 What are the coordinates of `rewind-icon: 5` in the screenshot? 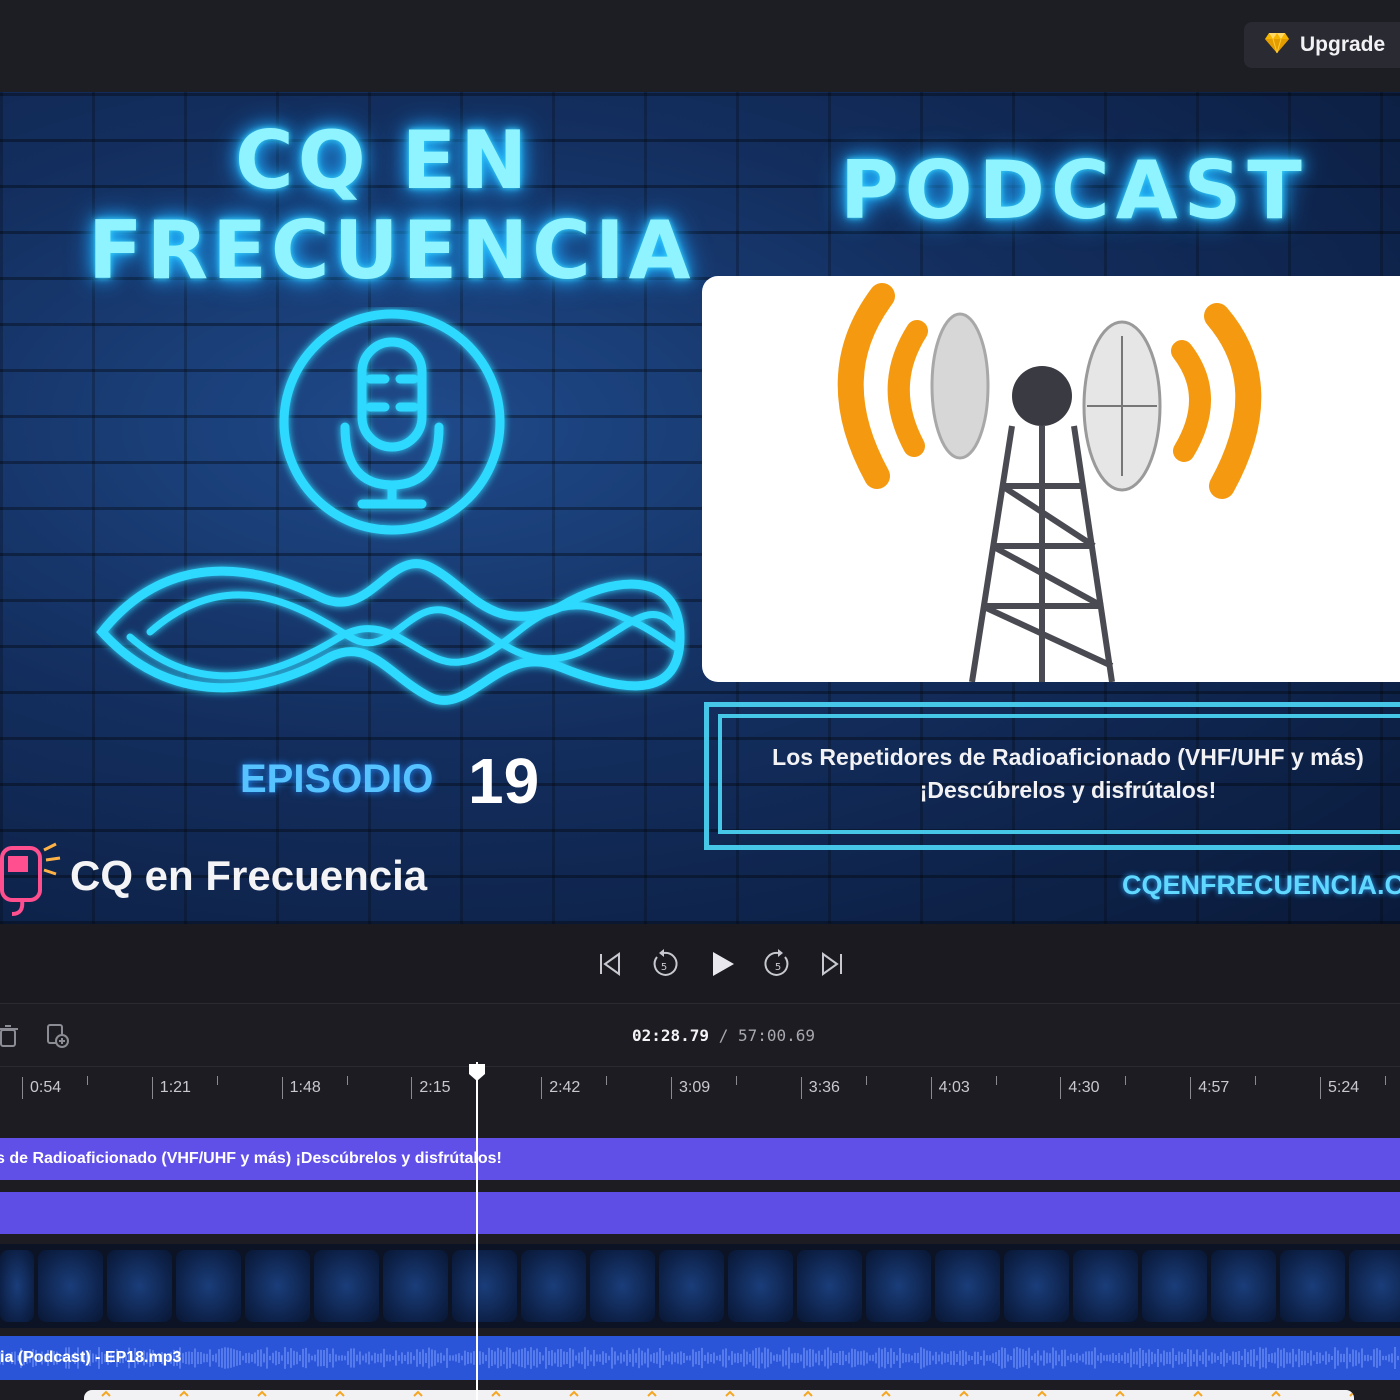 It's located at (665, 962).